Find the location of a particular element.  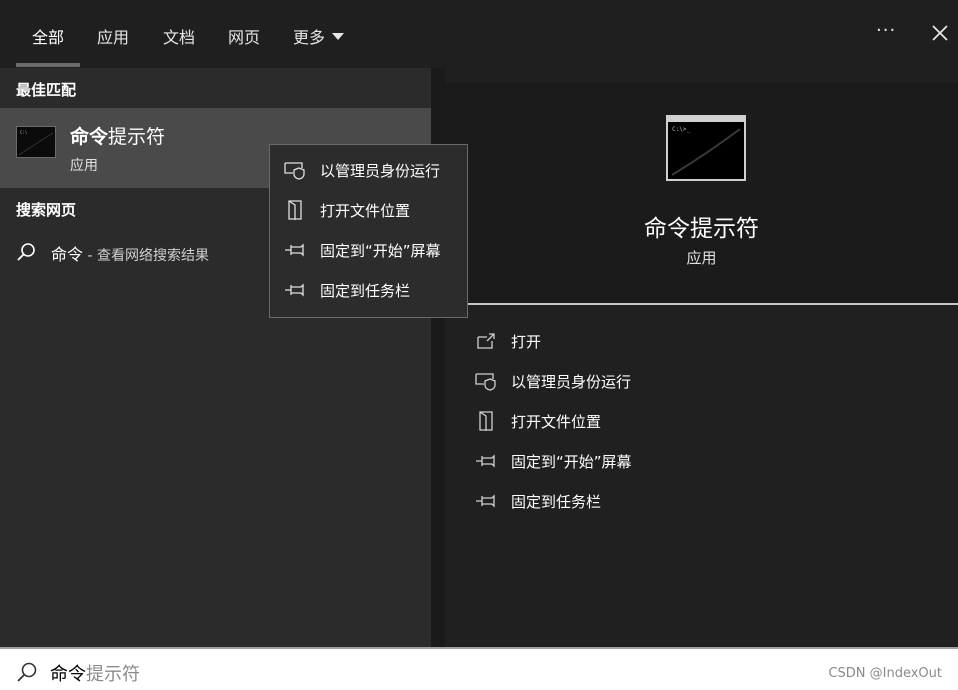

search-web-heading: 搜索网页 is located at coordinates (46, 210).